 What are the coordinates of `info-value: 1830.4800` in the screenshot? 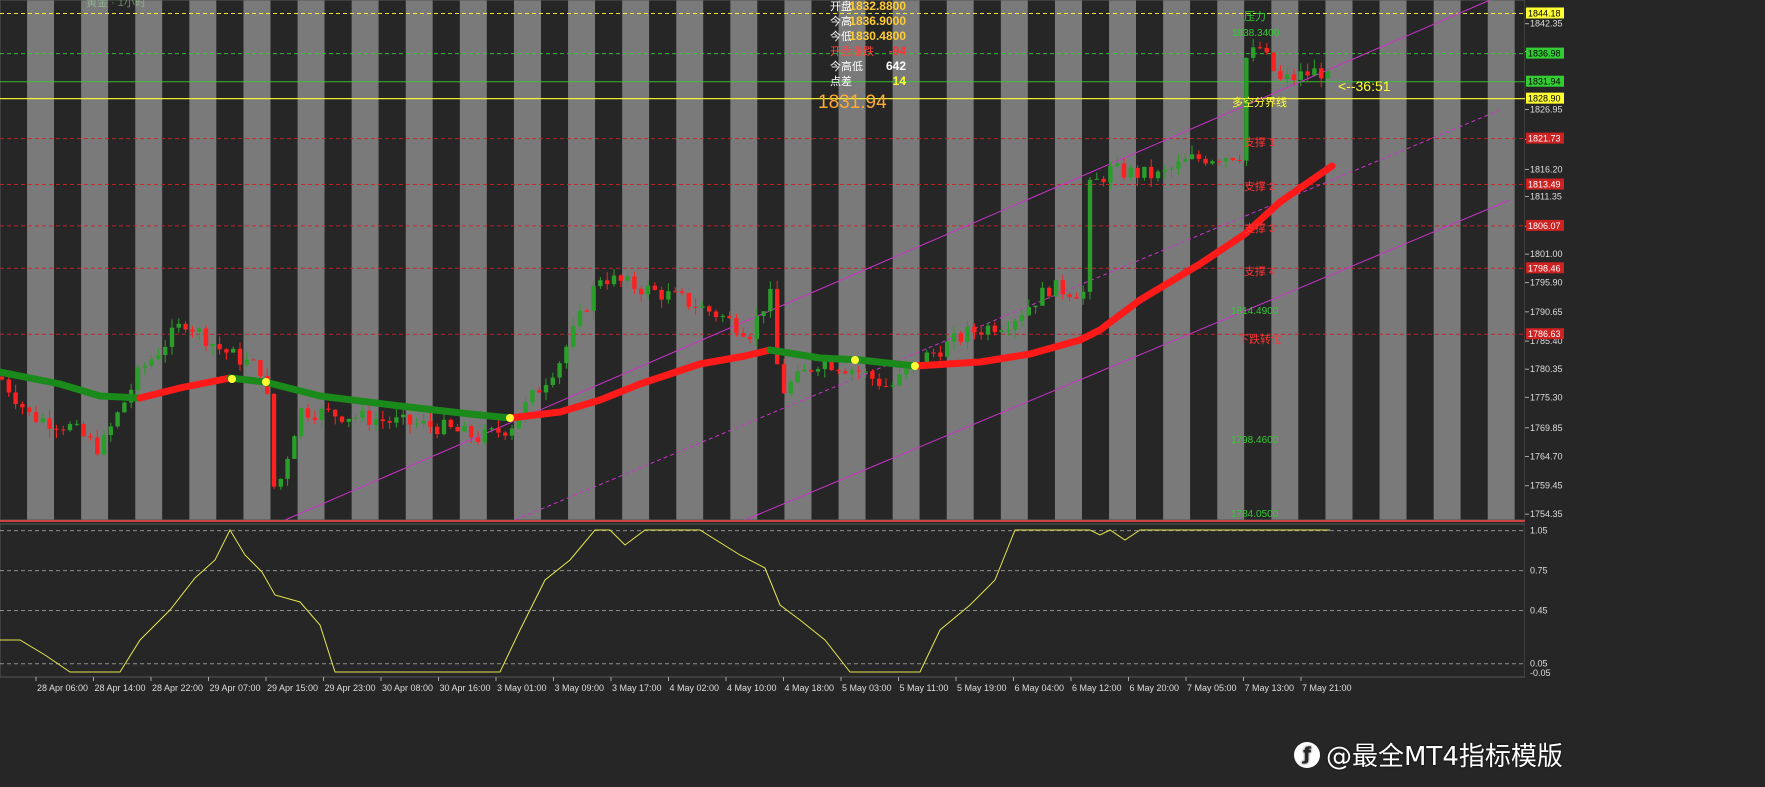 It's located at (877, 36).